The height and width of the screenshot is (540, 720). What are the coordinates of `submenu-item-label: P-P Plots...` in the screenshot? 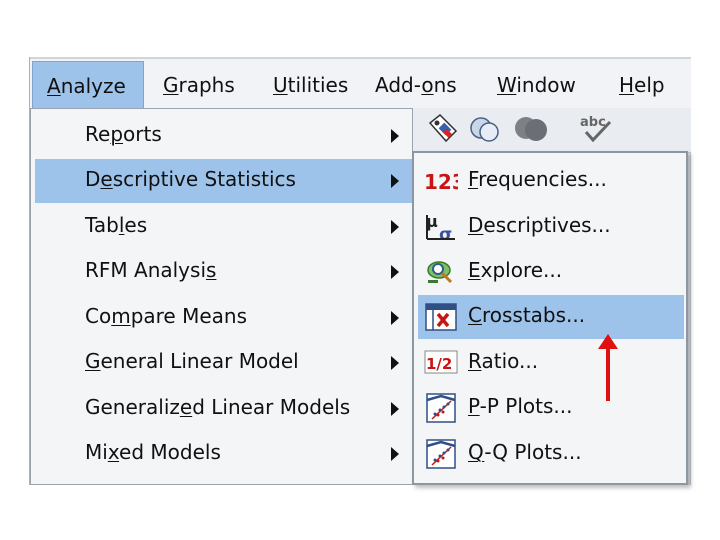 It's located at (520, 406).